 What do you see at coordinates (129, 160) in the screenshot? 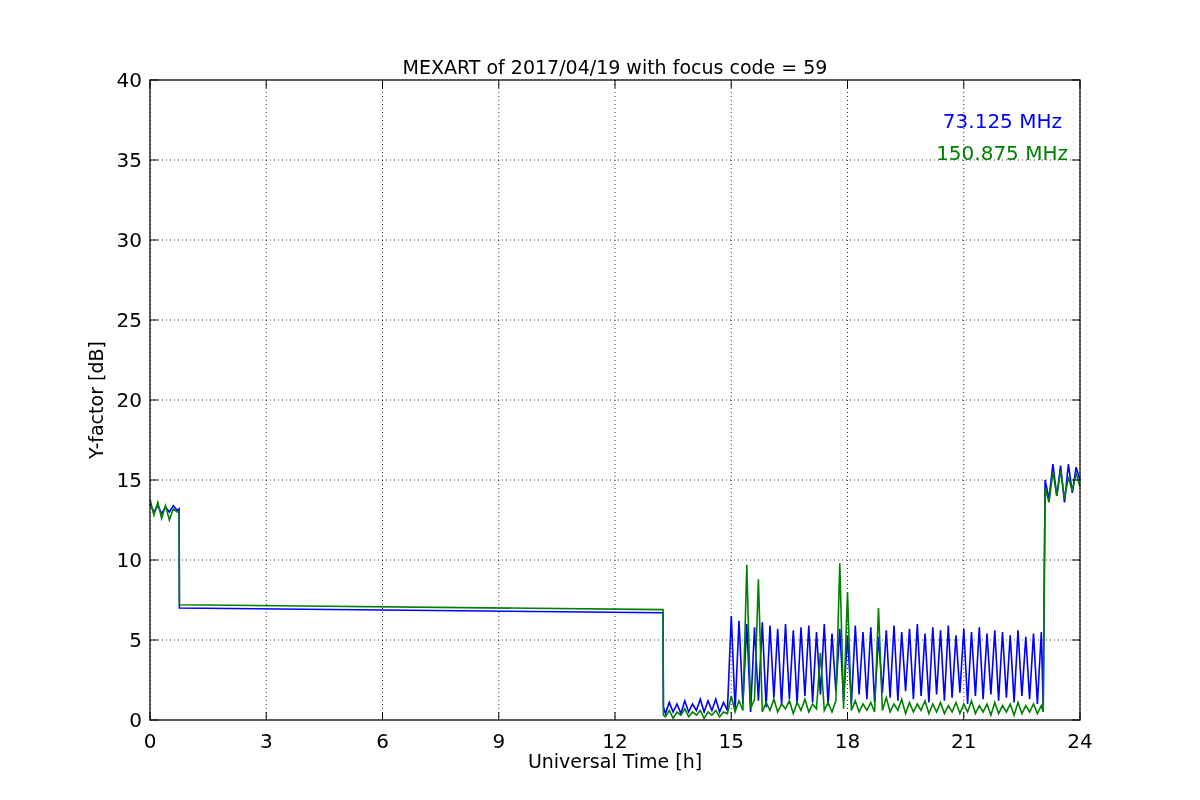
I see `y-tick-label: 35` at bounding box center [129, 160].